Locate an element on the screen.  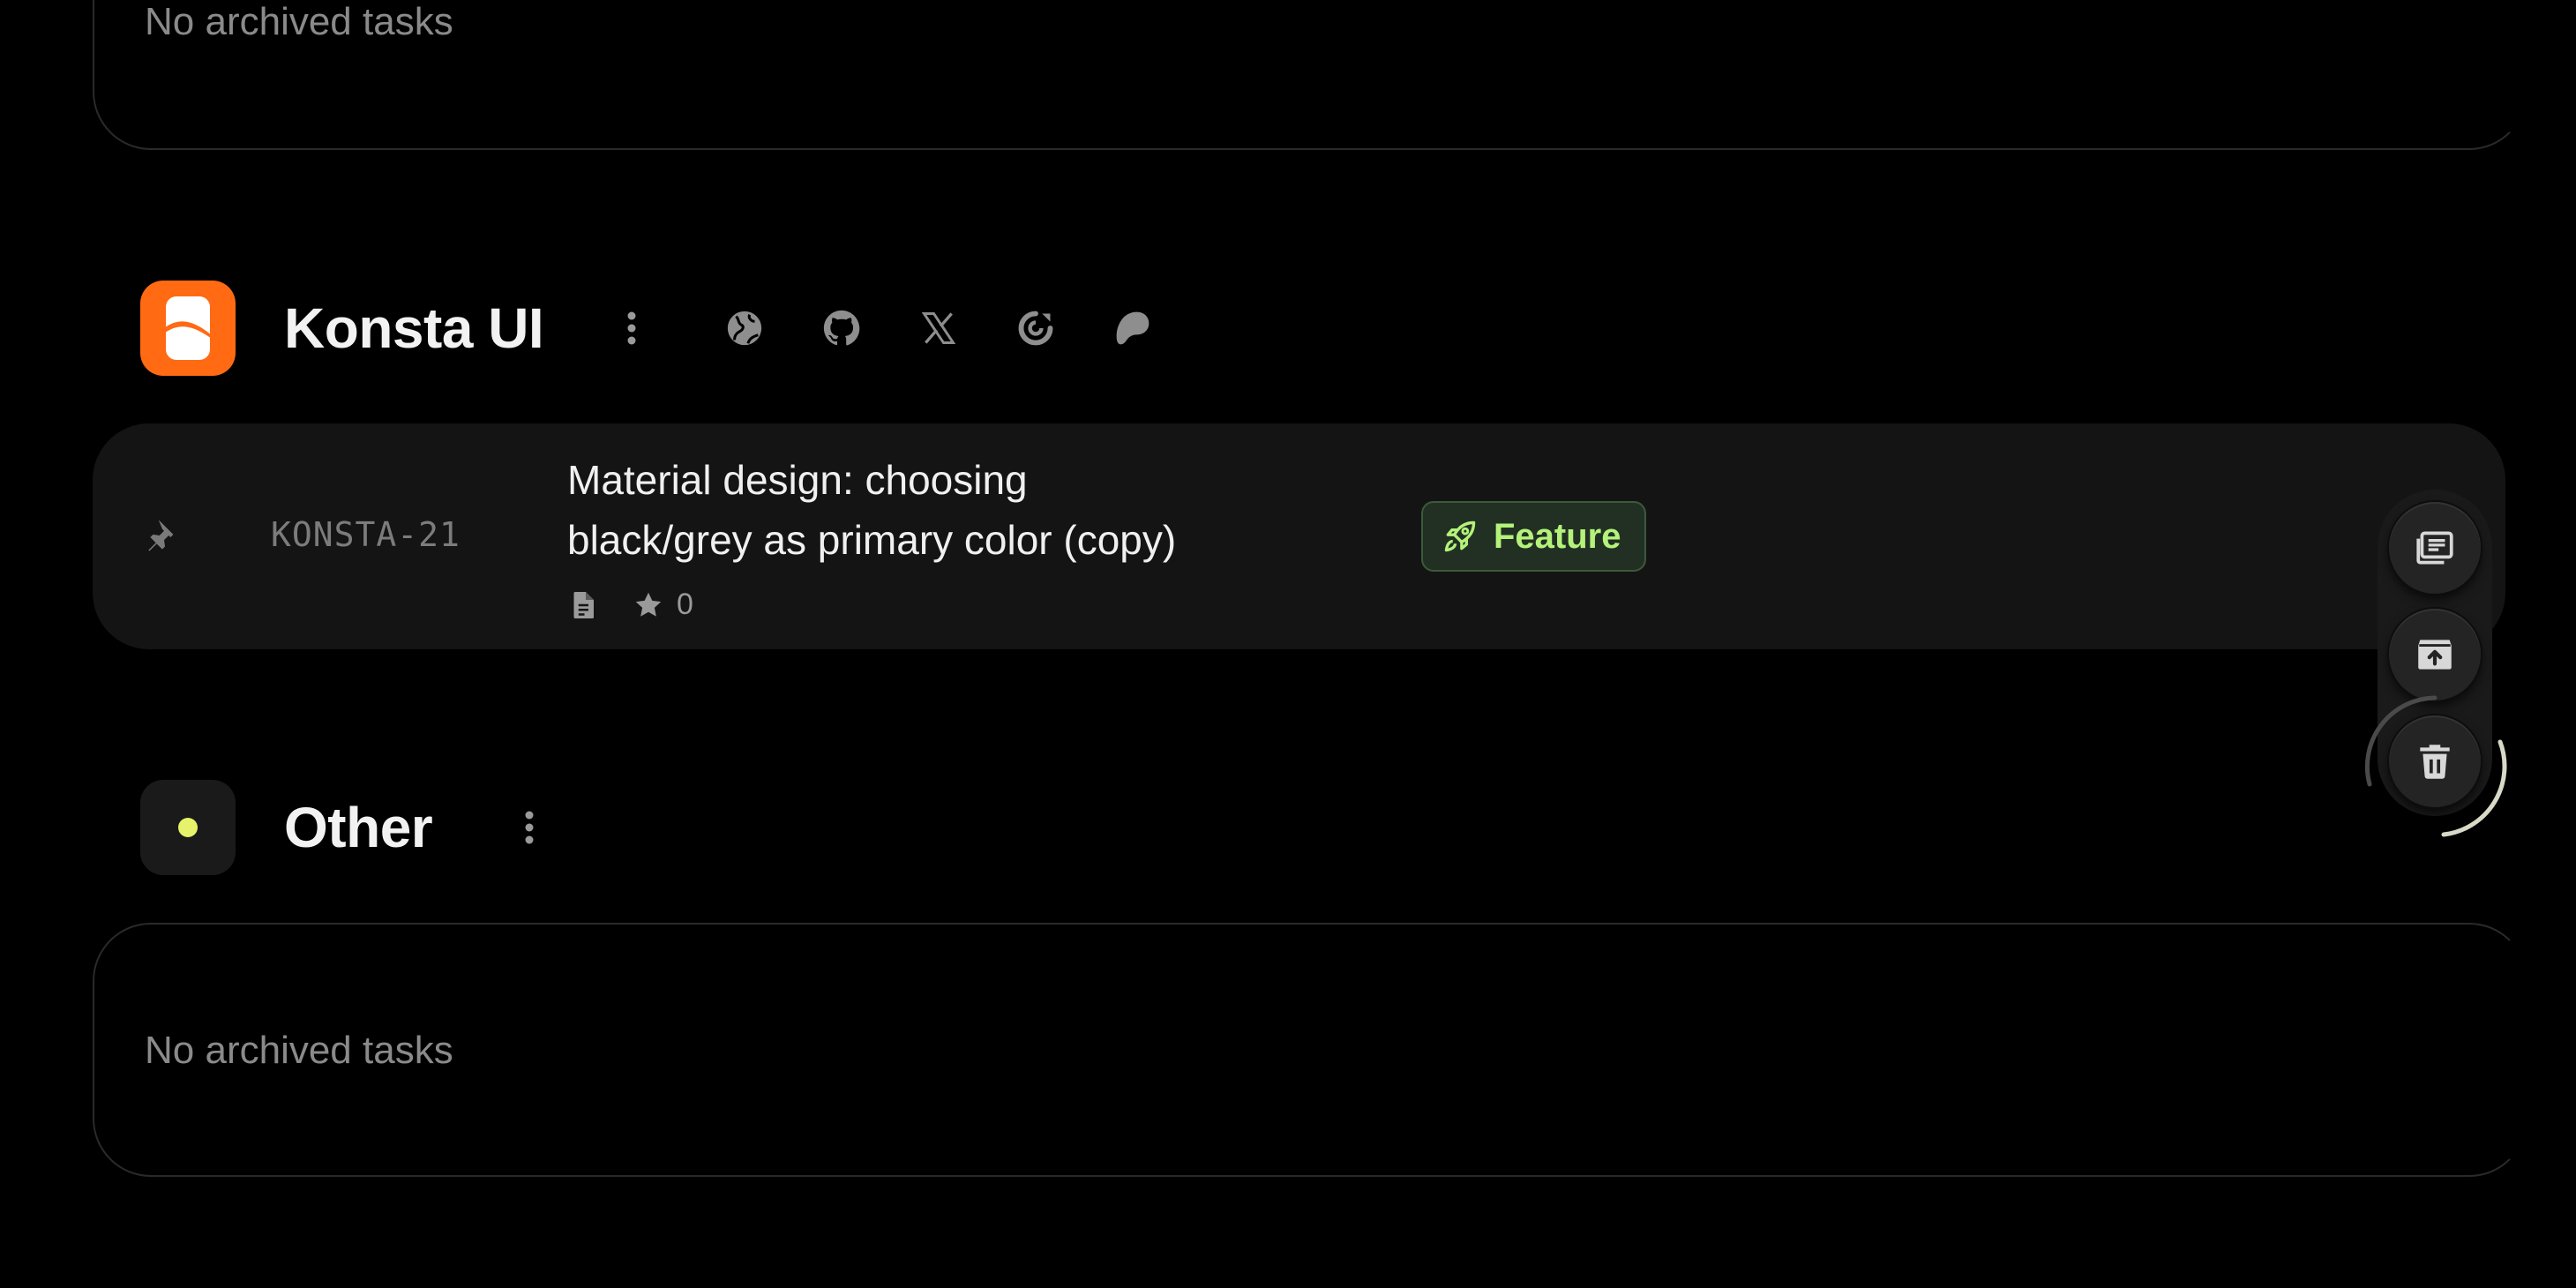
list-icon is located at coordinates (2435, 548).